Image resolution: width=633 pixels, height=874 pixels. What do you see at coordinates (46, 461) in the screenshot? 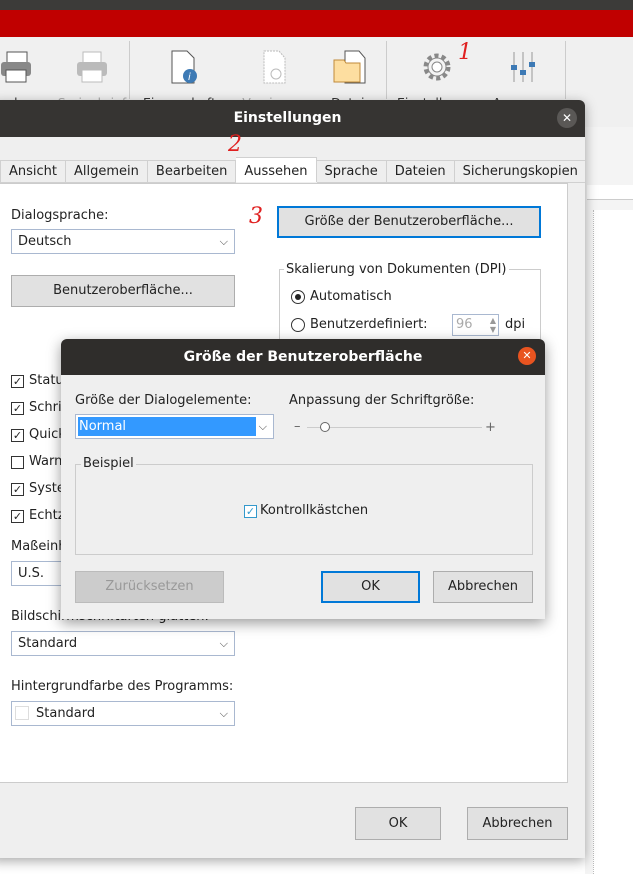
I see `checkbox-4-label: Warn` at bounding box center [46, 461].